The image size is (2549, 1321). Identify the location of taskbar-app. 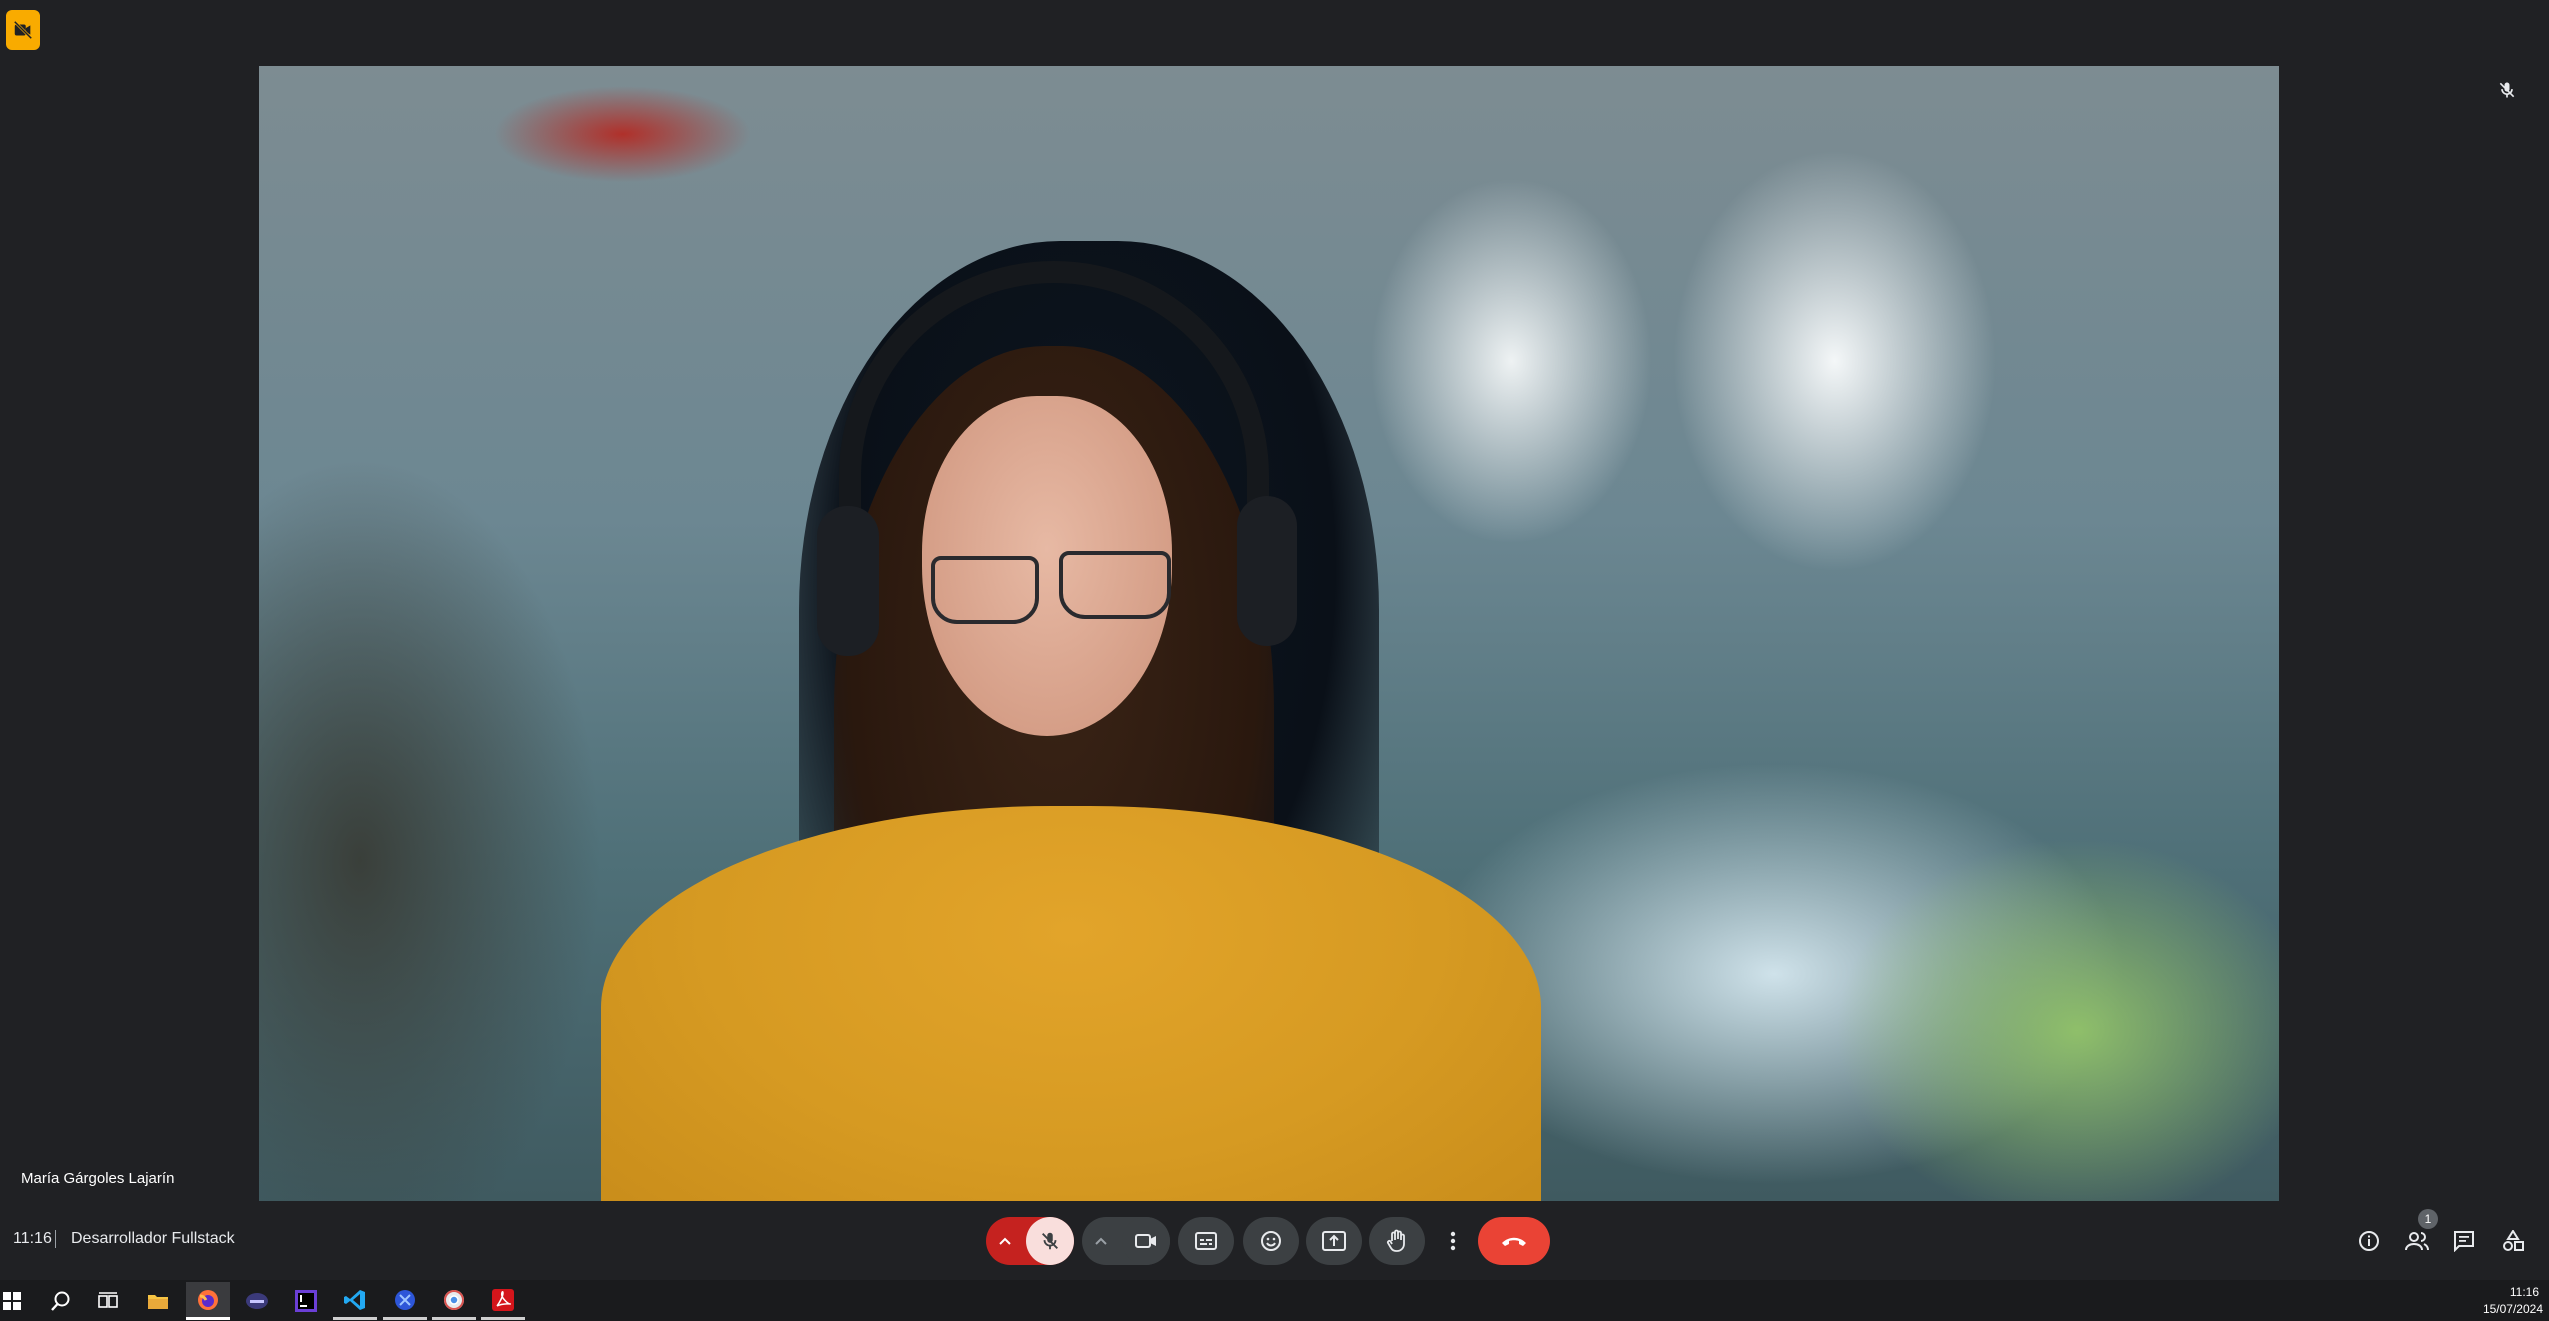
(257, 1301).